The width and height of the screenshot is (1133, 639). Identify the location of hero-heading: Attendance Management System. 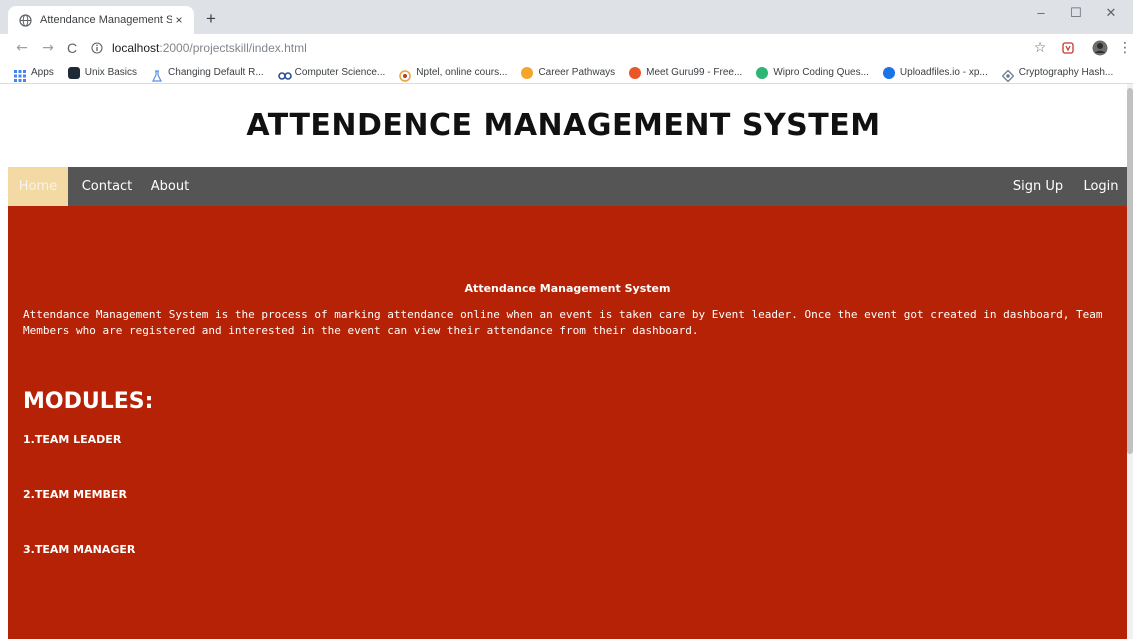
(567, 288).